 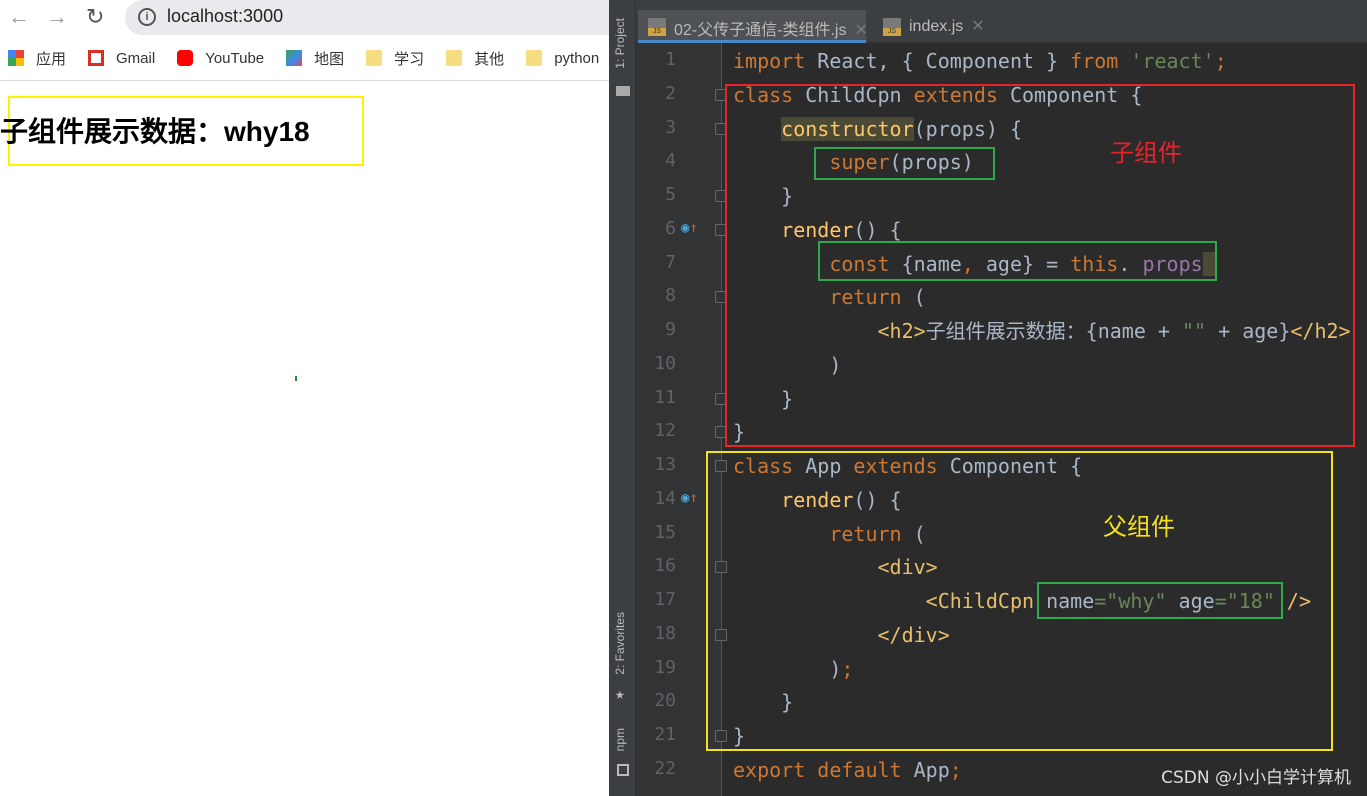 I want to click on child-annotation: 子组件, so click(x=1146, y=153).